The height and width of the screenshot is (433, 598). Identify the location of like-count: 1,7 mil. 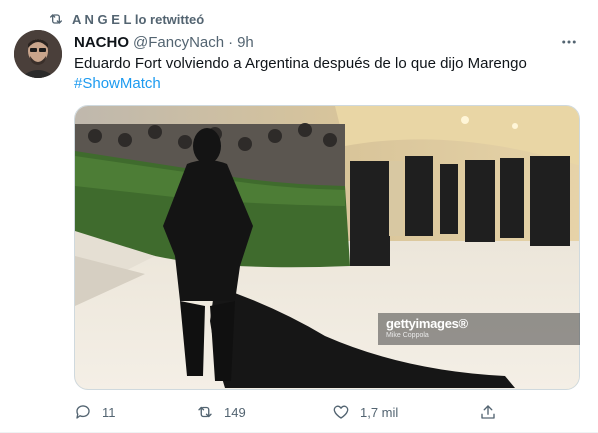
(379, 412).